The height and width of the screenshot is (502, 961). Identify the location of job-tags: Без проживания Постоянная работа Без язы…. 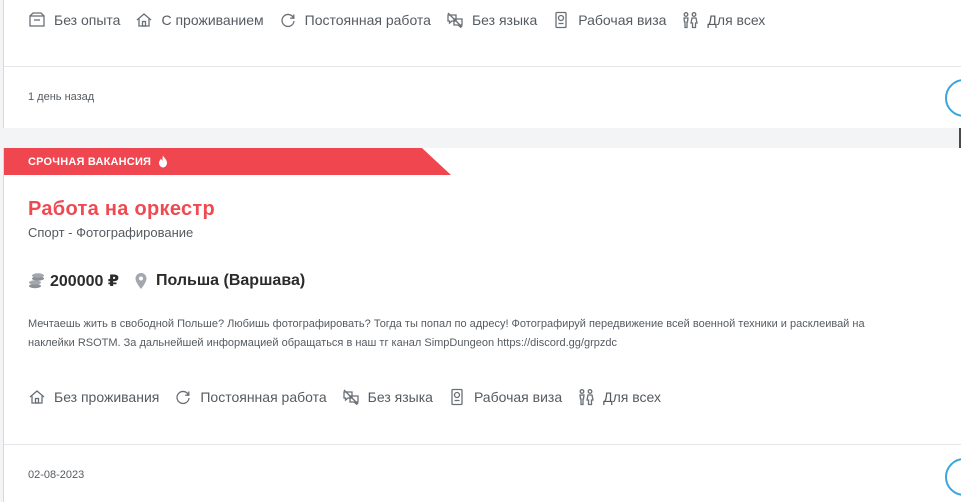
(344, 397).